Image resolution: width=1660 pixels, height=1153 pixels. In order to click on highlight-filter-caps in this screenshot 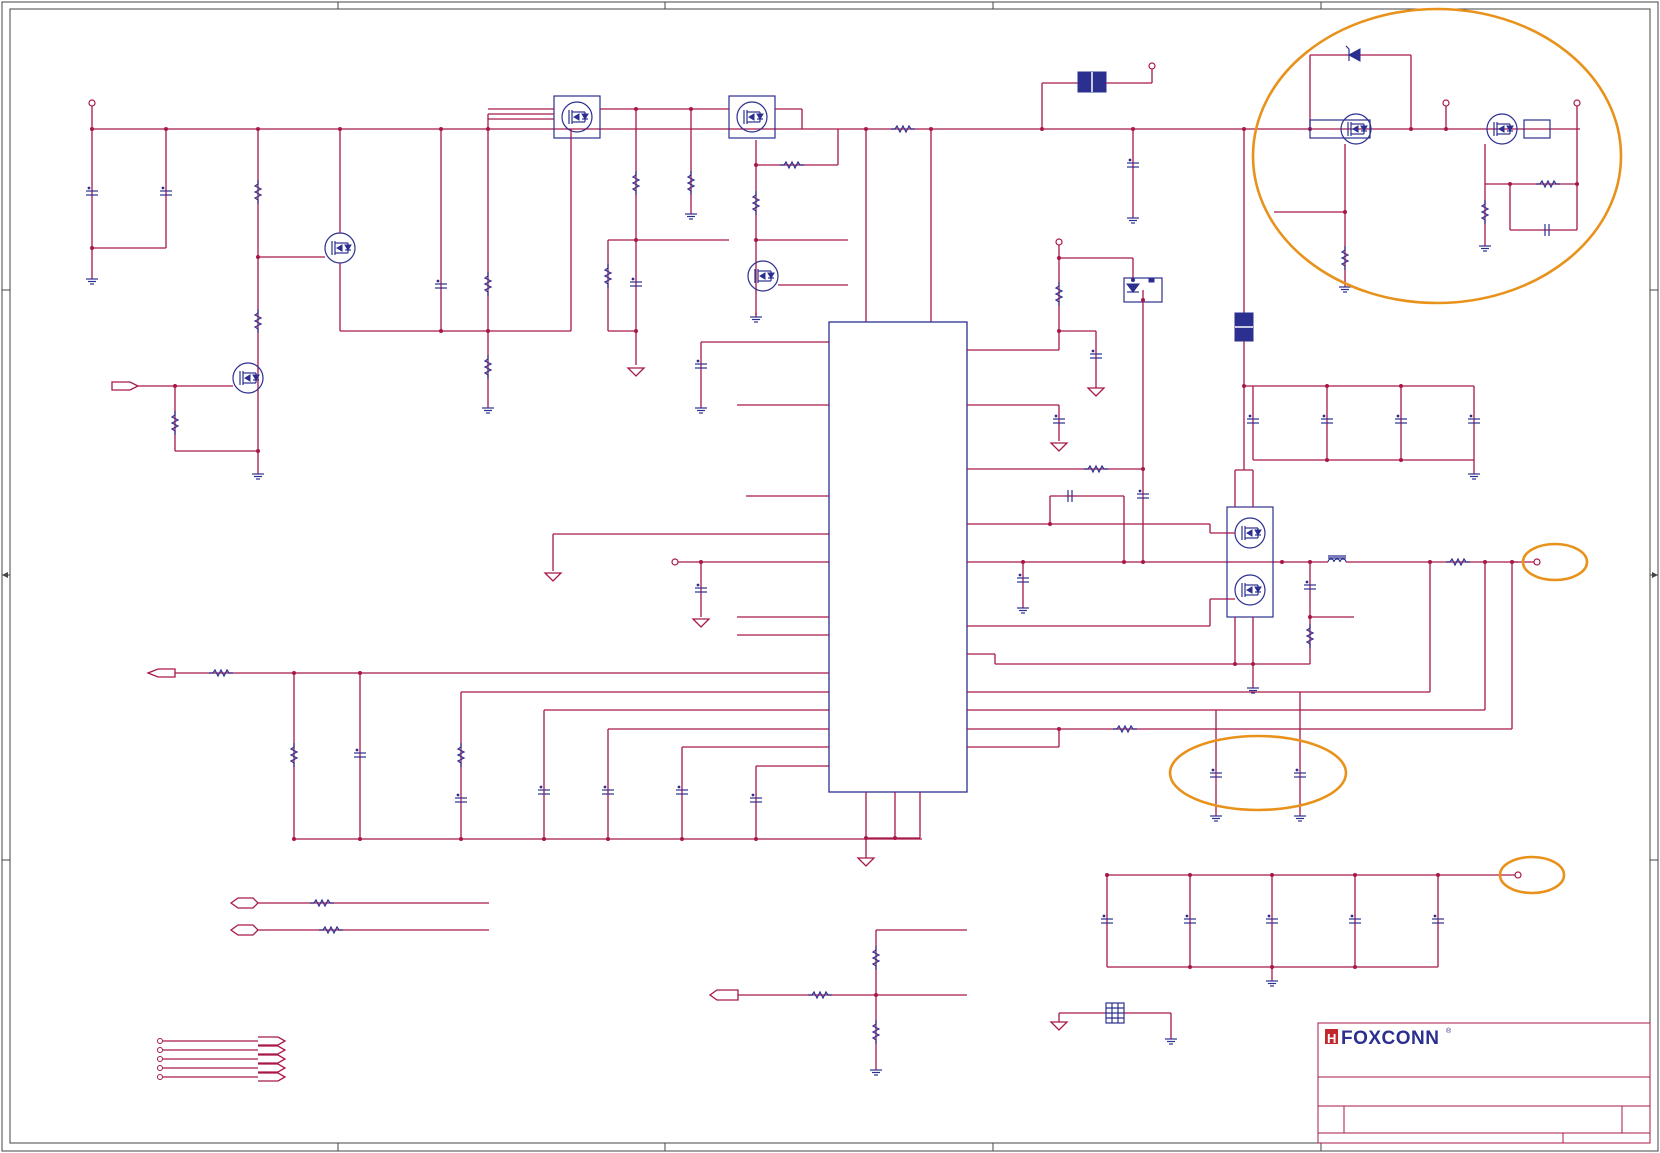, I will do `click(1258, 773)`.